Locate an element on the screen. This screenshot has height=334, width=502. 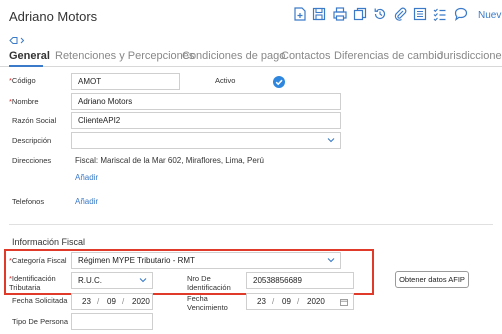
add-address-link: Añadir is located at coordinates (86, 177).